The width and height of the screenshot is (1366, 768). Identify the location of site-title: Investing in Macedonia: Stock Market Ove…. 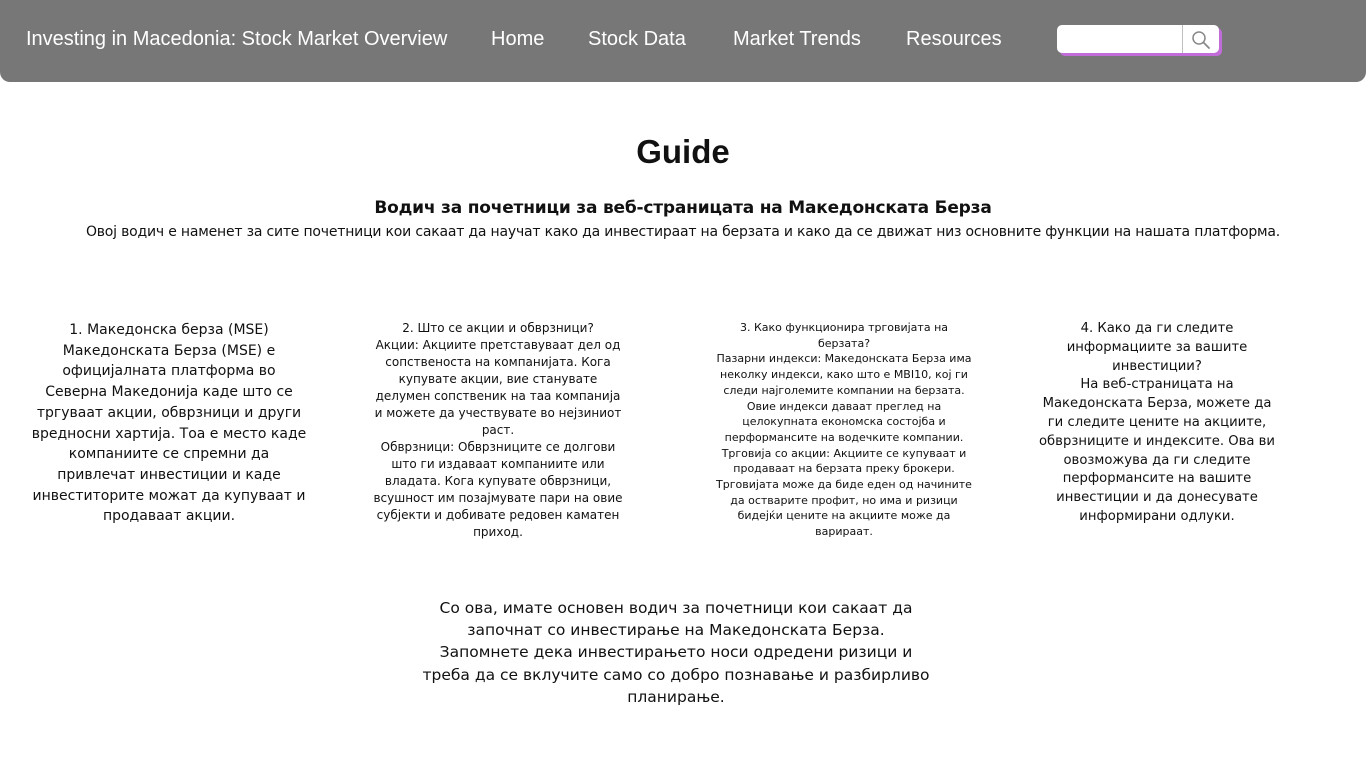
(237, 39).